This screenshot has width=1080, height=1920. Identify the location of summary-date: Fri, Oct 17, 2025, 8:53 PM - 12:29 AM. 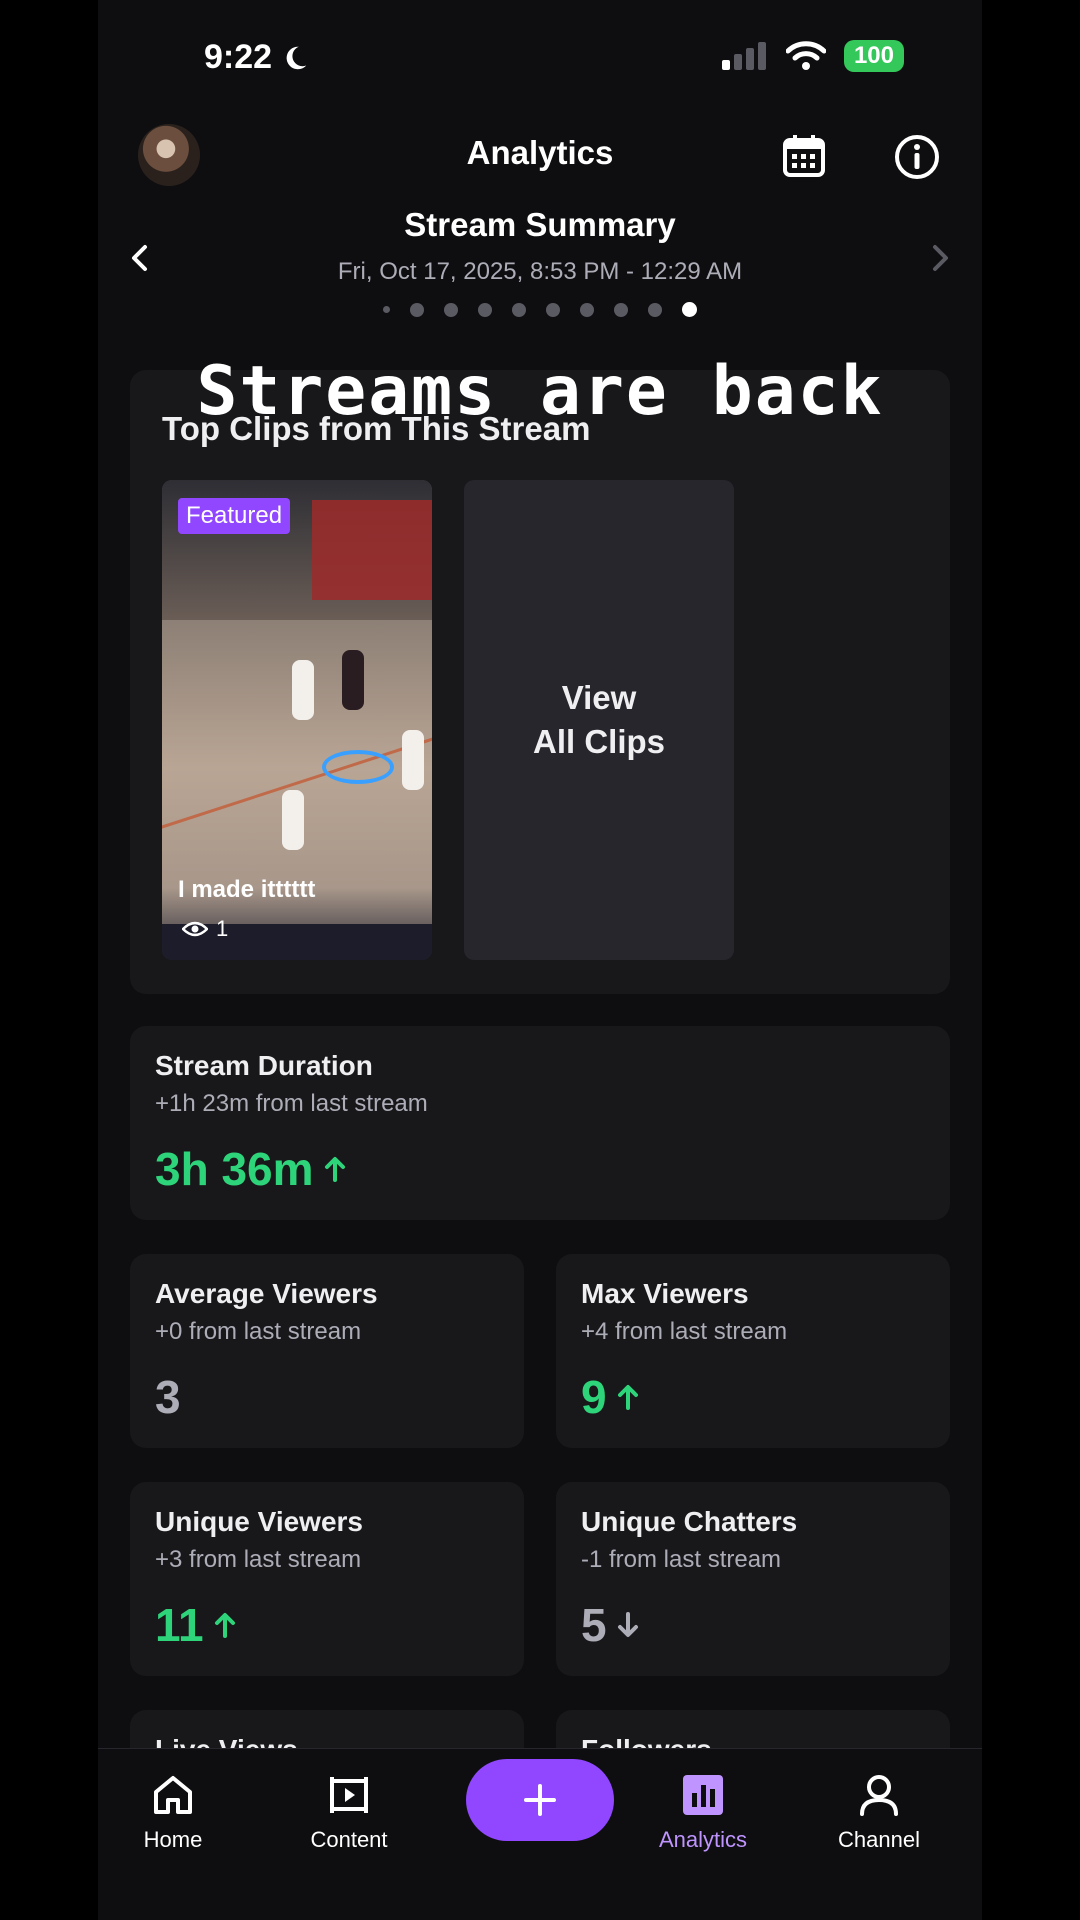
(540, 271).